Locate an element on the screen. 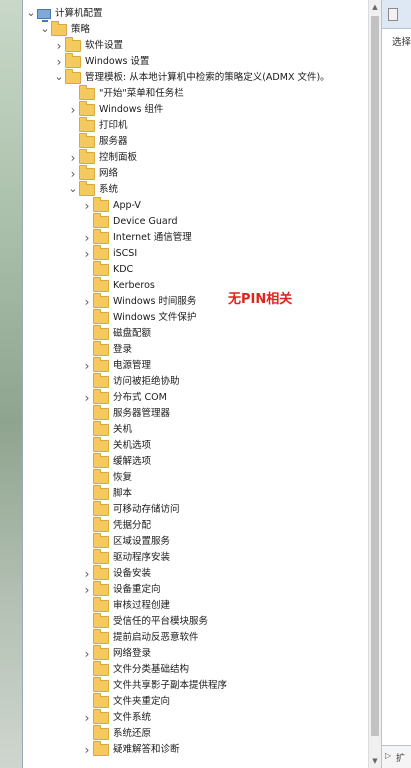  tree-item: 关机选项 is located at coordinates (196, 445).